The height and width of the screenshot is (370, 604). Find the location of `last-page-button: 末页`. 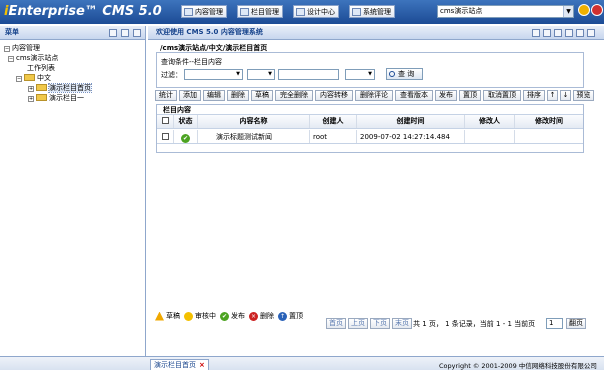

last-page-button: 末页 is located at coordinates (402, 323).